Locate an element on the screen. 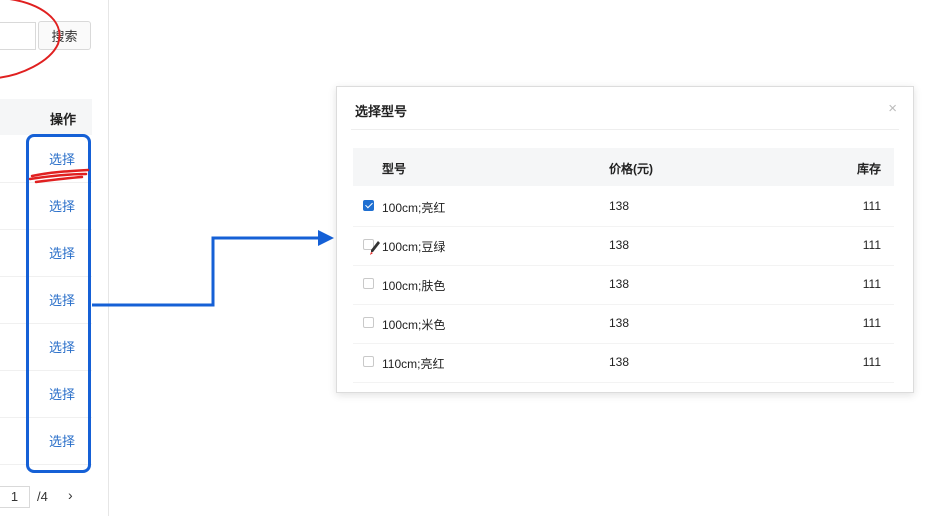 This screenshot has width=949, height=516. column-header-stock: 库存 is located at coordinates (868, 169).